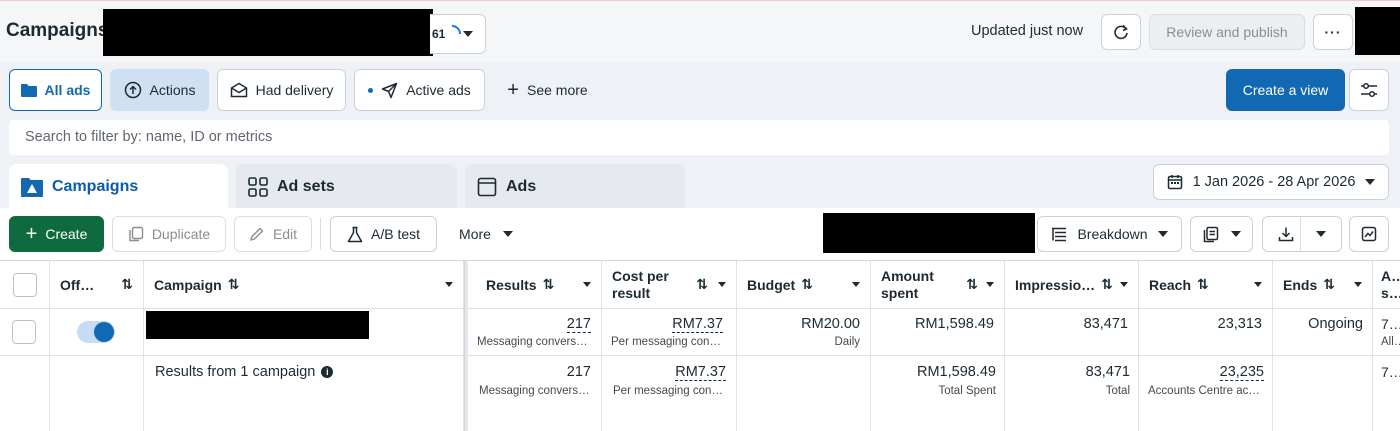 Image resolution: width=1400 pixels, height=431 pixels. I want to click on upload-circle-icon, so click(132, 90).